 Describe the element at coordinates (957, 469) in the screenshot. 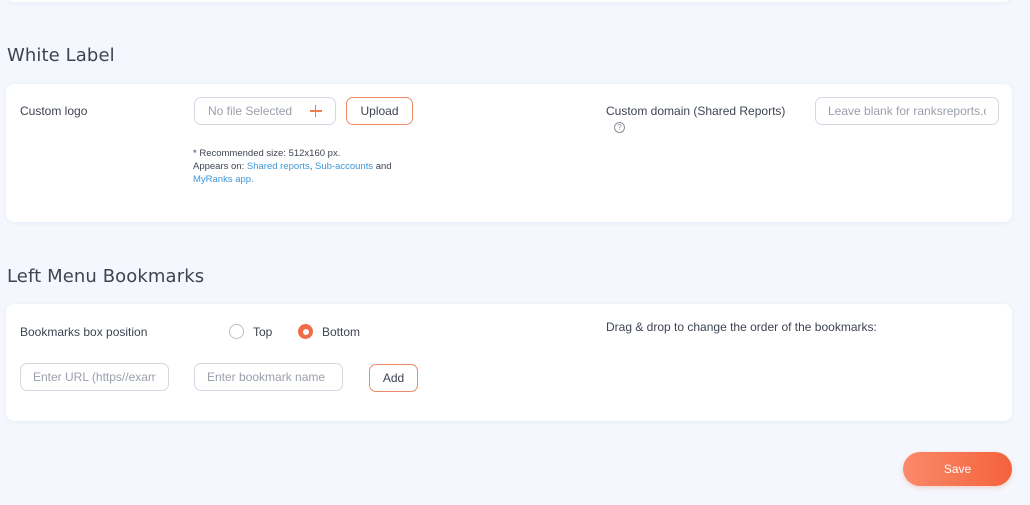

I see `save-button: Save` at that location.